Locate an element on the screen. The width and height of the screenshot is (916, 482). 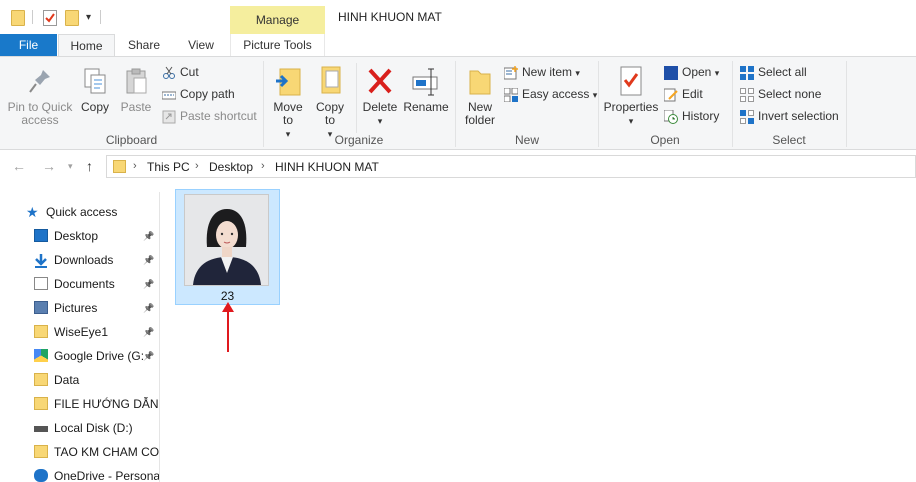
copy-path-label: Copy path is located at coordinates (207, 94).